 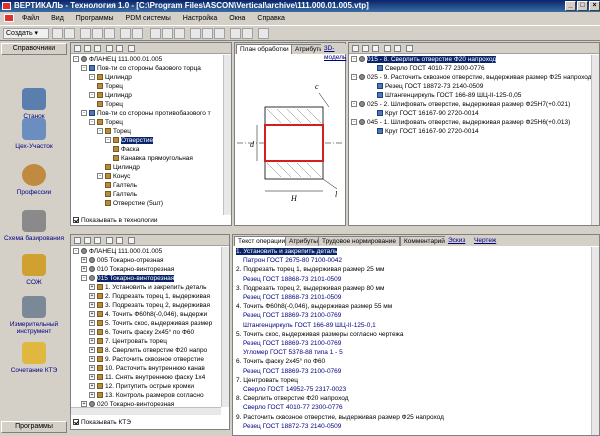 What do you see at coordinates (293, 407) in the screenshot?
I see `op-text-tool: Сверло ГОСТ 4010-77 2300-0776` at bounding box center [293, 407].